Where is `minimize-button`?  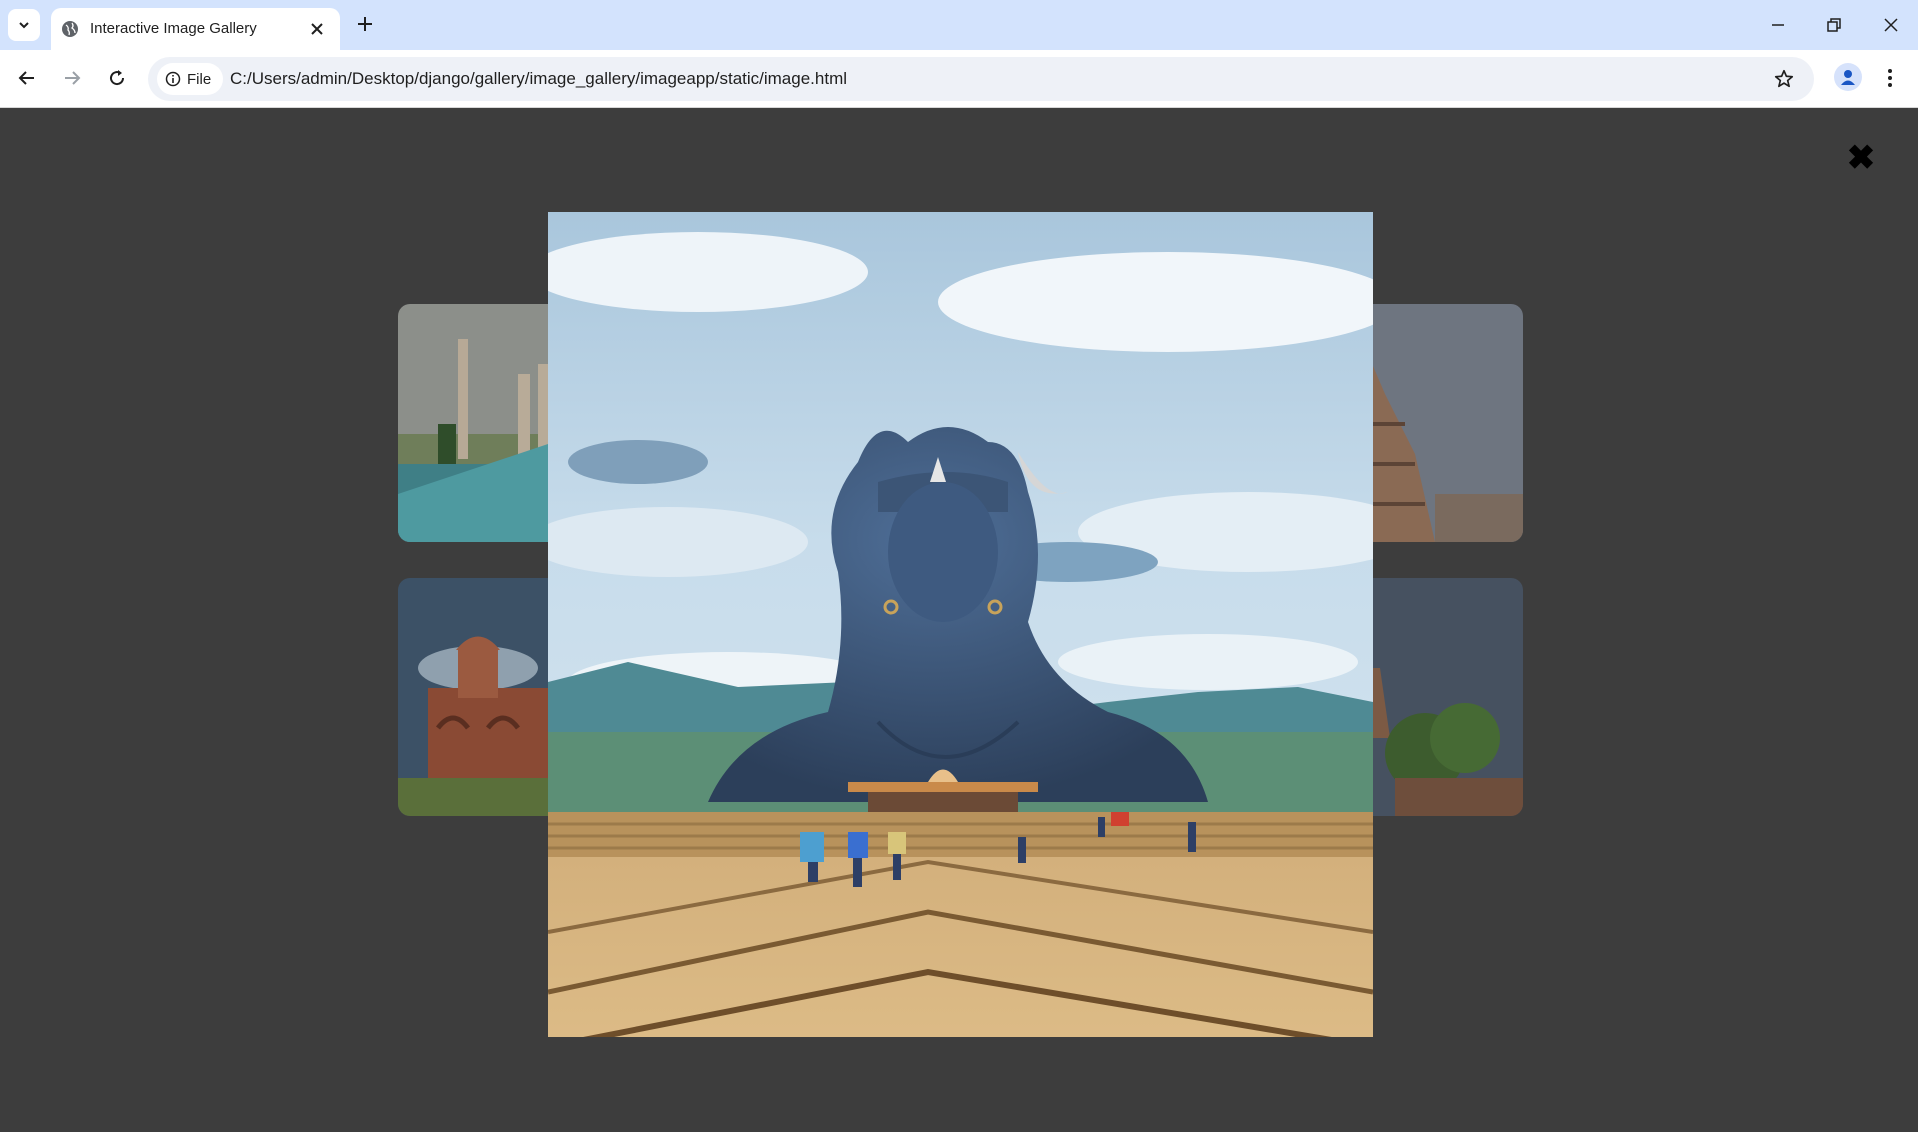
minimize-button is located at coordinates (1778, 25).